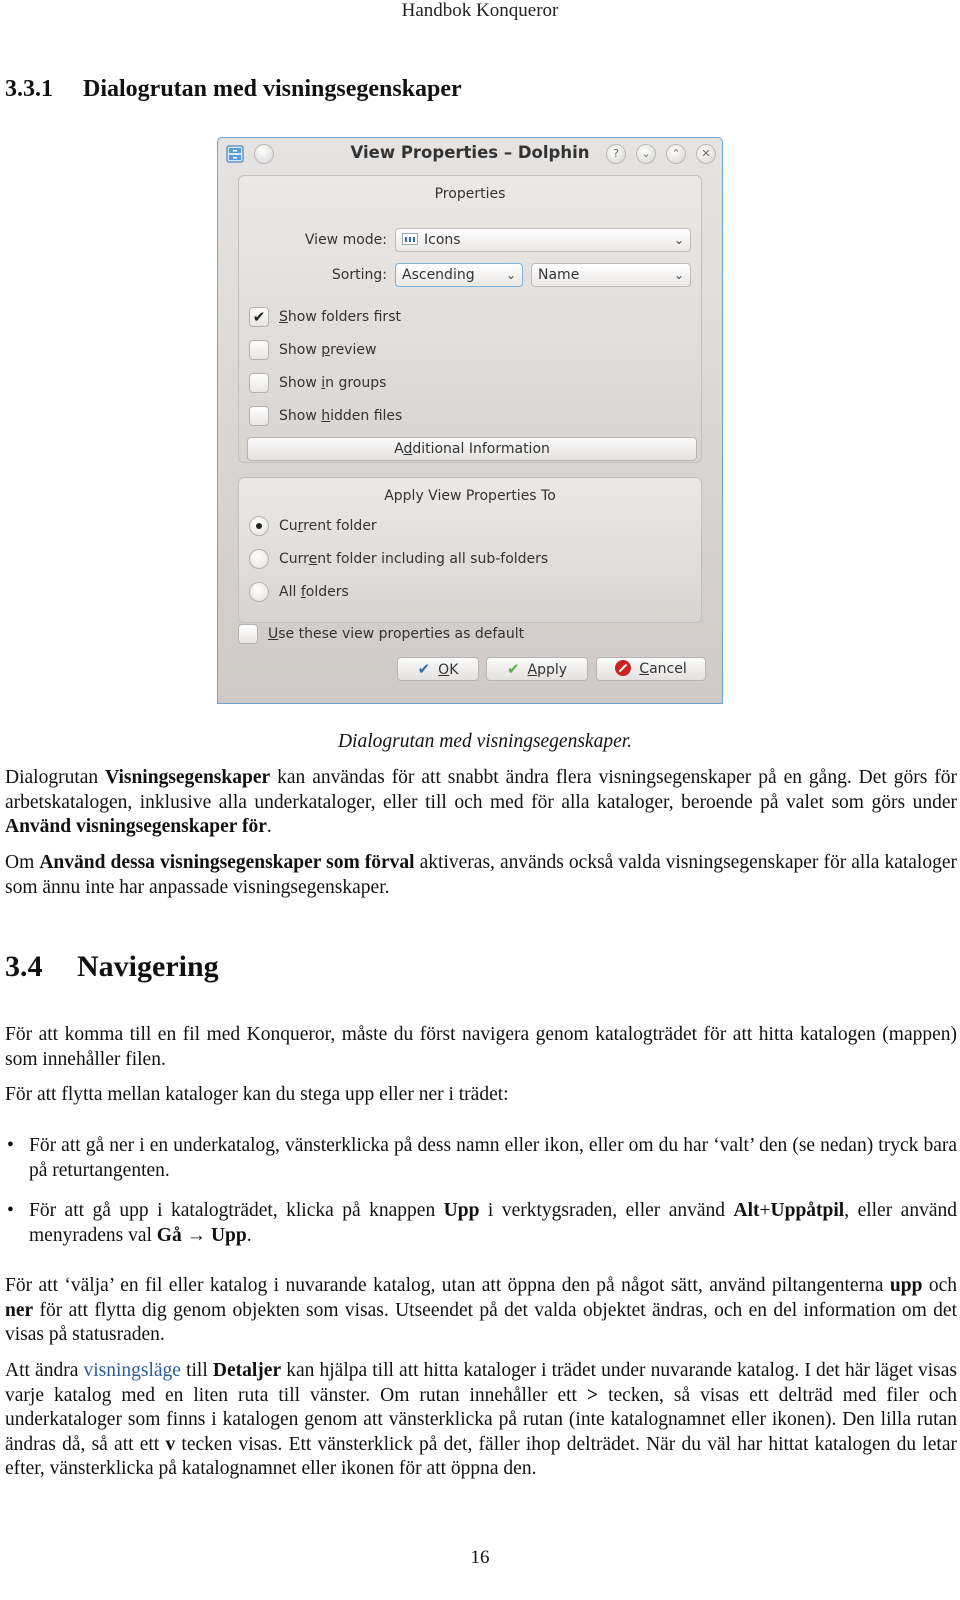  What do you see at coordinates (746, 1210) in the screenshot?
I see `bold-term: Alt` at bounding box center [746, 1210].